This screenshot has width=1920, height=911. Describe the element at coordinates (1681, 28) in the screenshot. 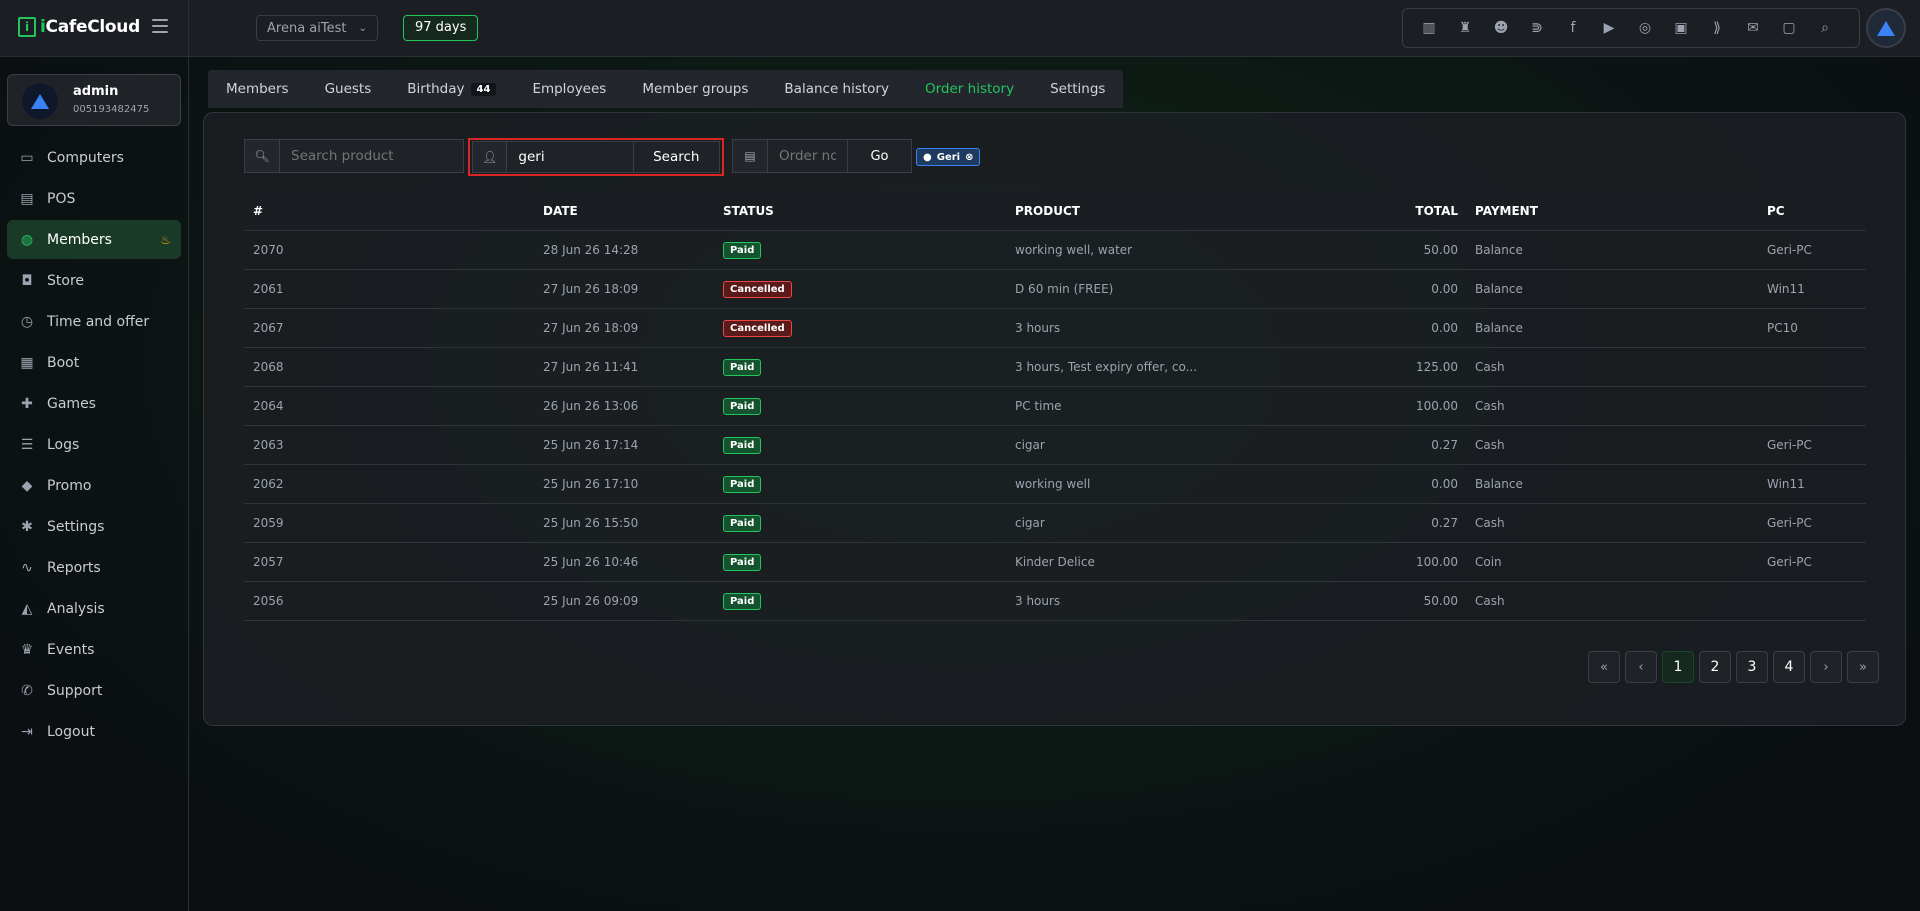

I see `icafe-icon: ▣` at that location.